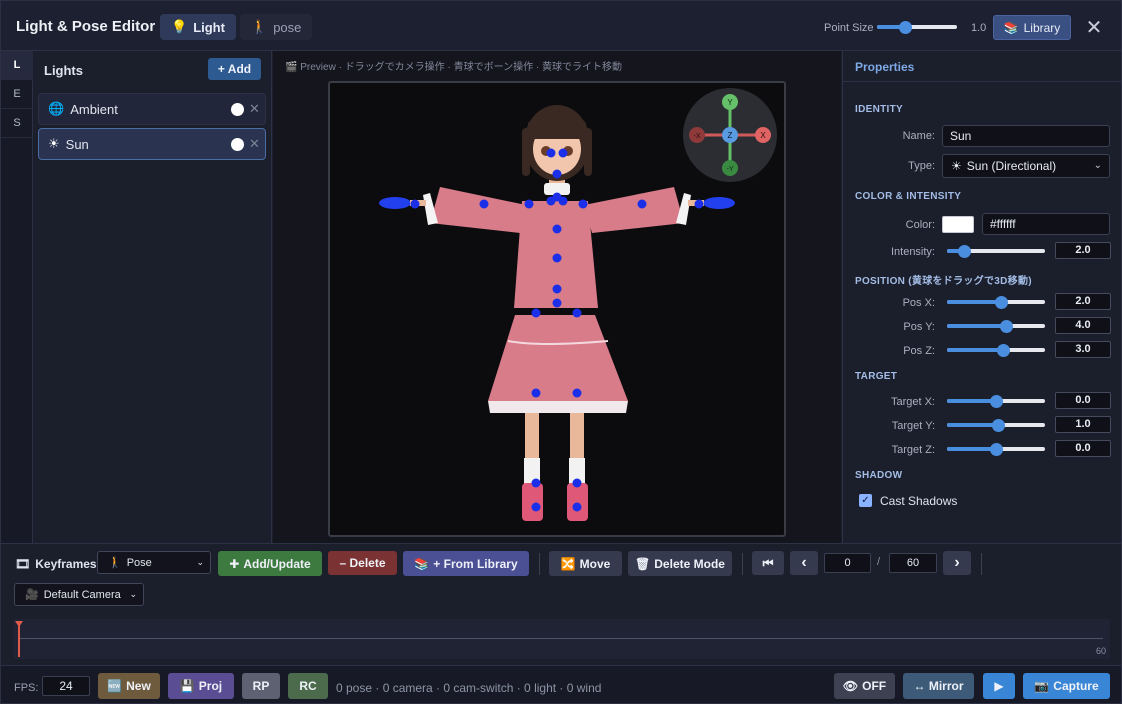 This screenshot has width=1122, height=704. Describe the element at coordinates (996, 302) in the screenshot. I see `pos-x-slider` at that location.